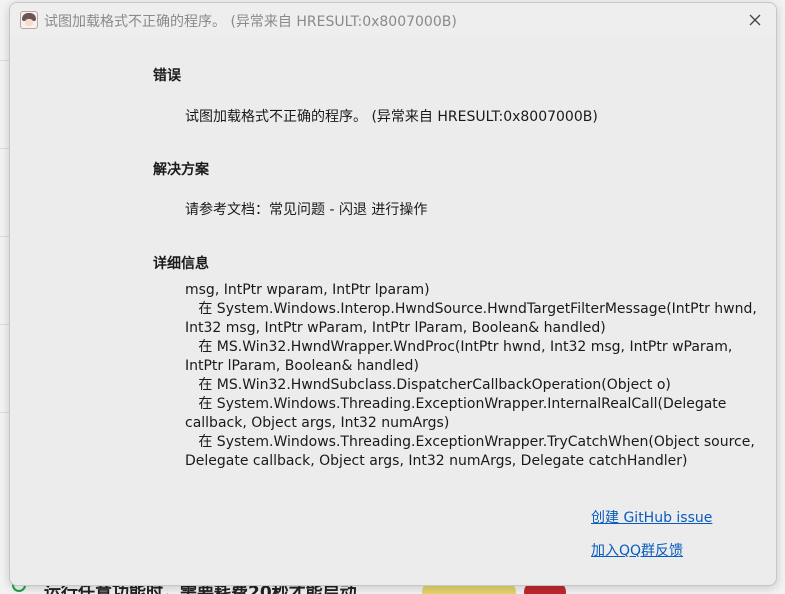  I want to click on error-heading: 错误, so click(167, 76).